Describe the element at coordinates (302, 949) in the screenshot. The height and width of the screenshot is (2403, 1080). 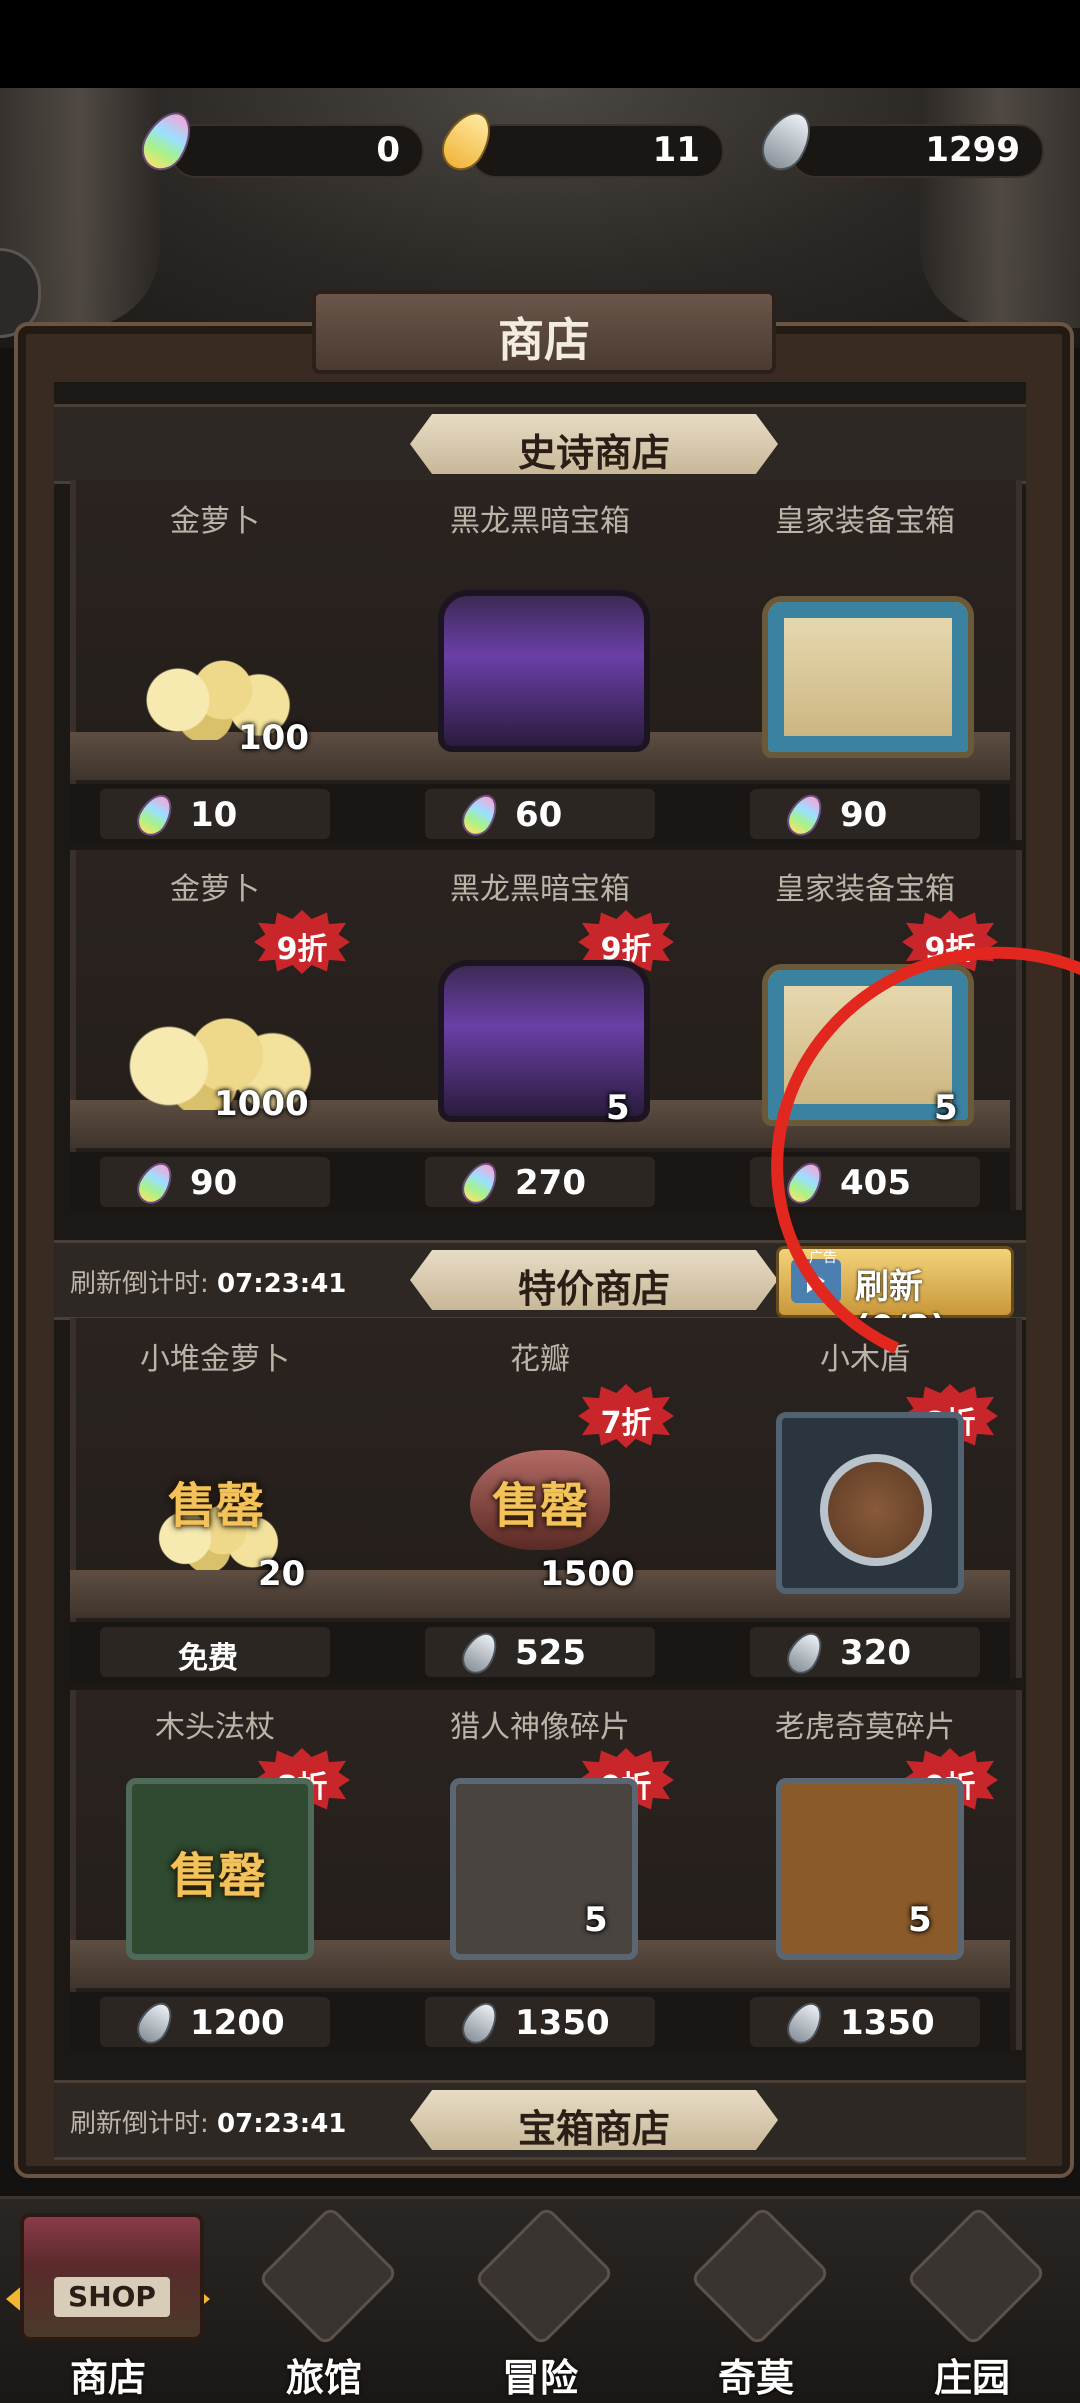
I see `discount-text: 9折` at that location.